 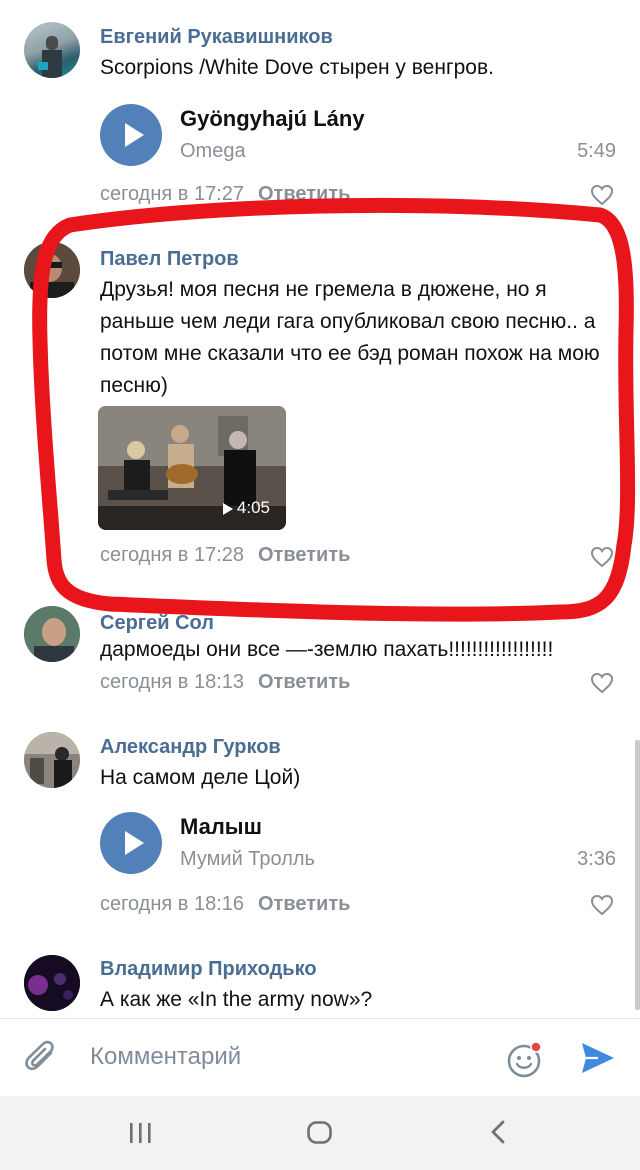 I want to click on track-title: Малыш, so click(x=221, y=826).